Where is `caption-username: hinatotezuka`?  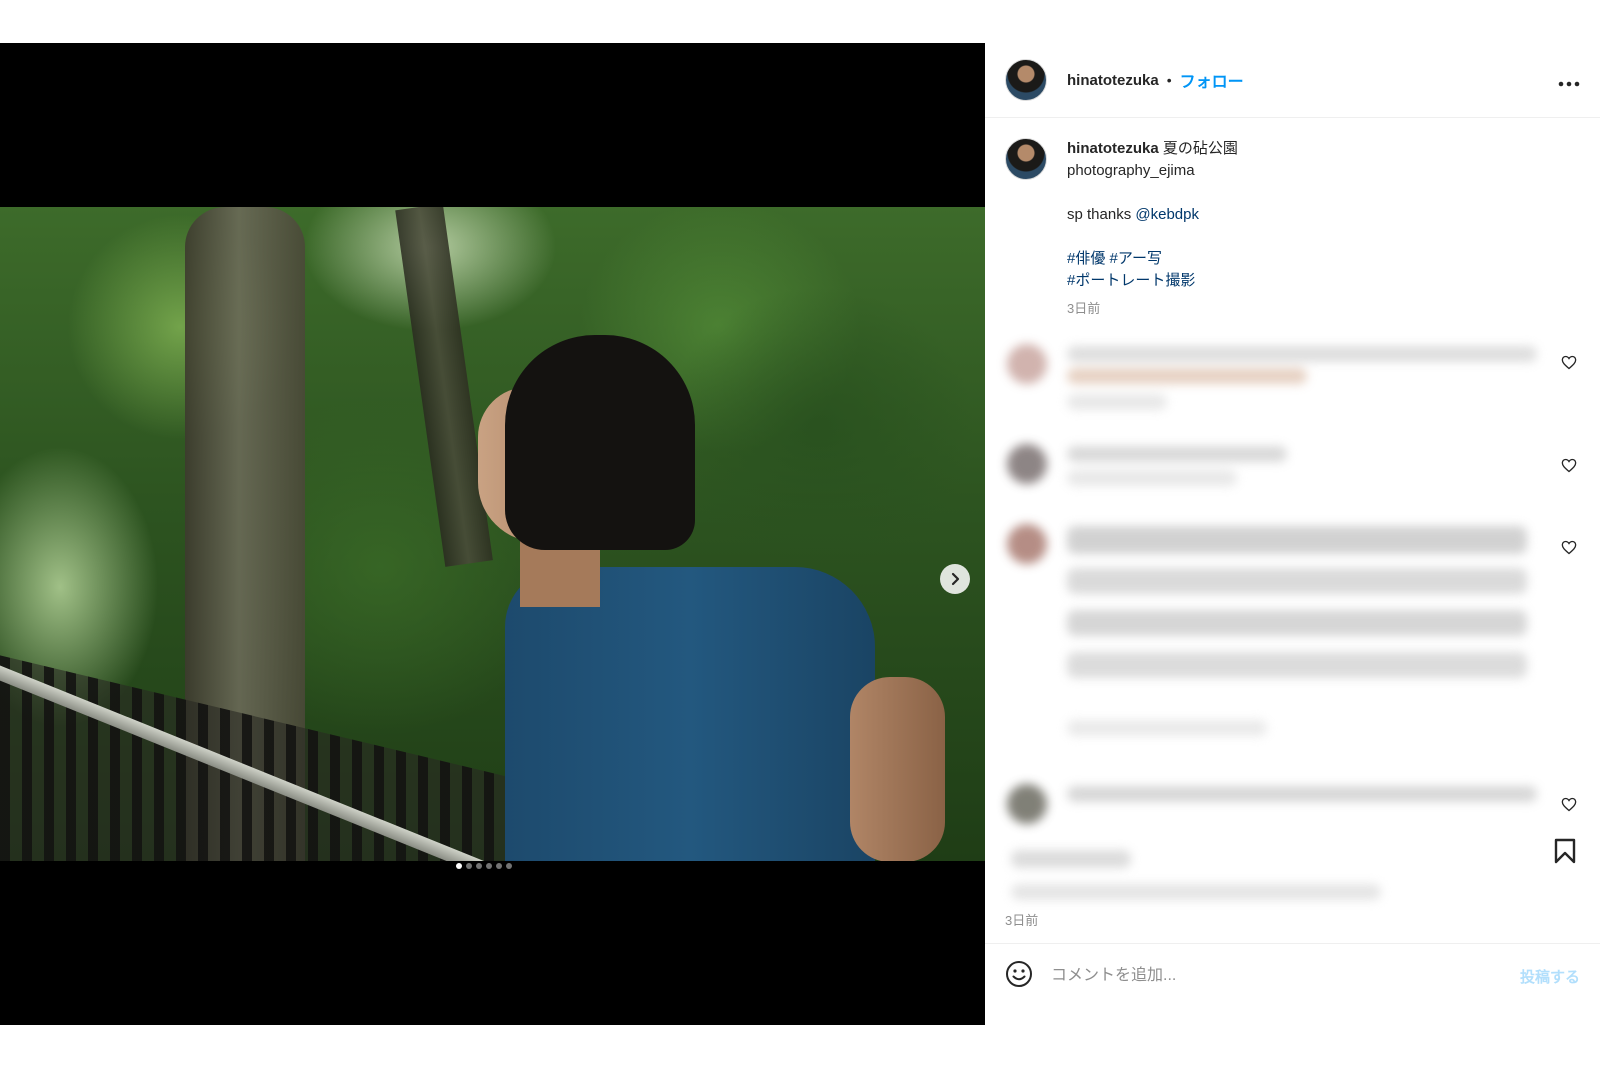
caption-username: hinatotezuka is located at coordinates (1113, 148).